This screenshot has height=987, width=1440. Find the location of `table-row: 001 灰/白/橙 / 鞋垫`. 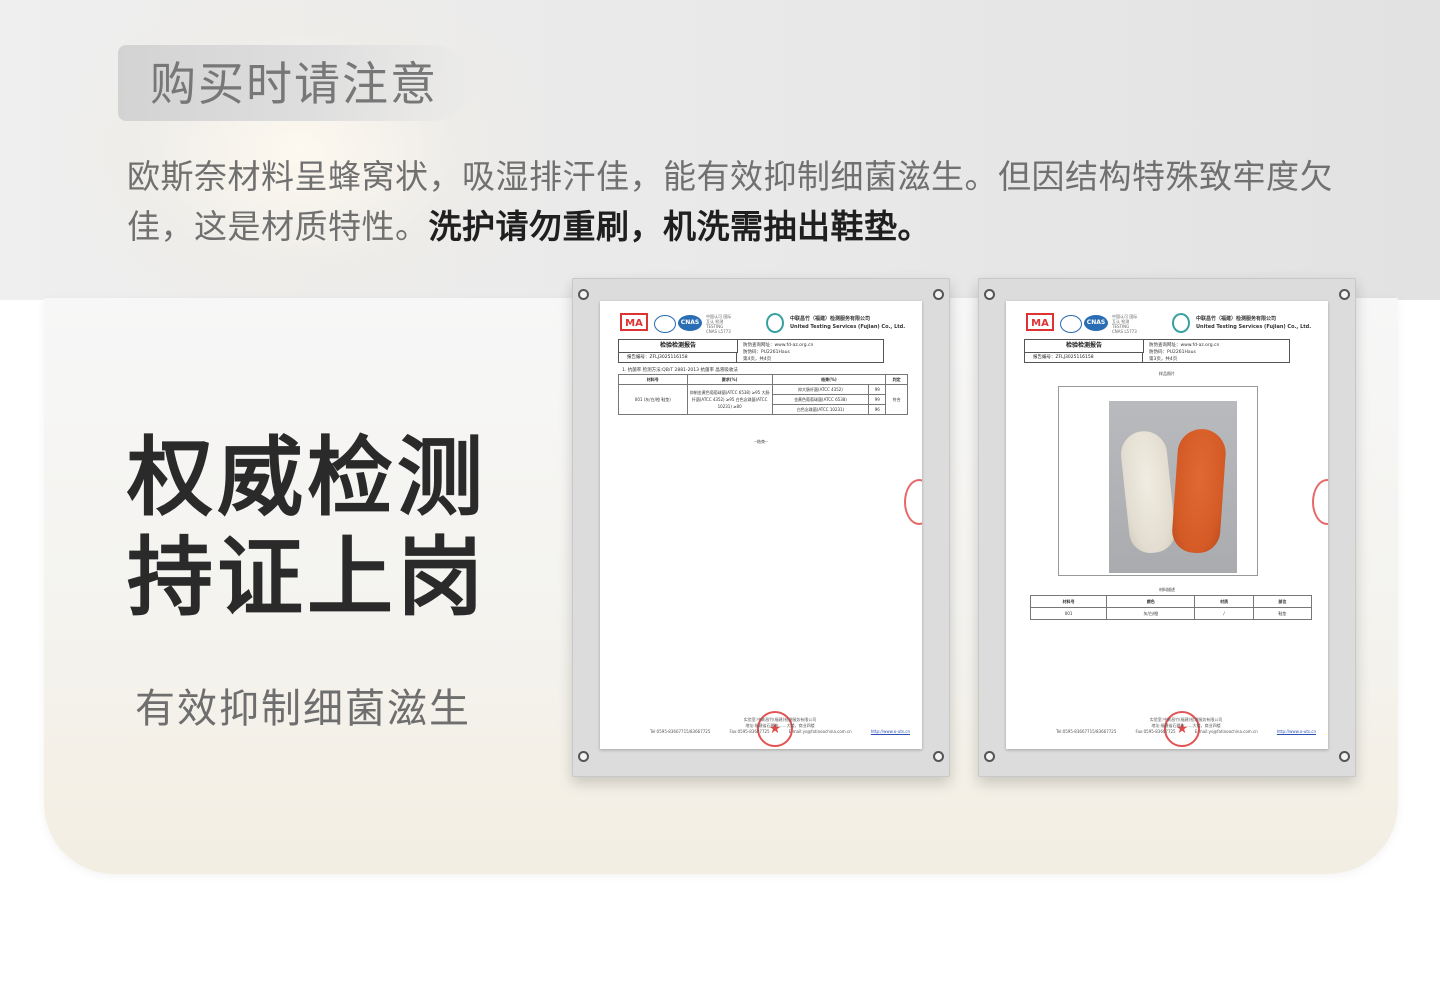

table-row: 001 灰/白/橙 / 鞋垫 is located at coordinates (1171, 613).